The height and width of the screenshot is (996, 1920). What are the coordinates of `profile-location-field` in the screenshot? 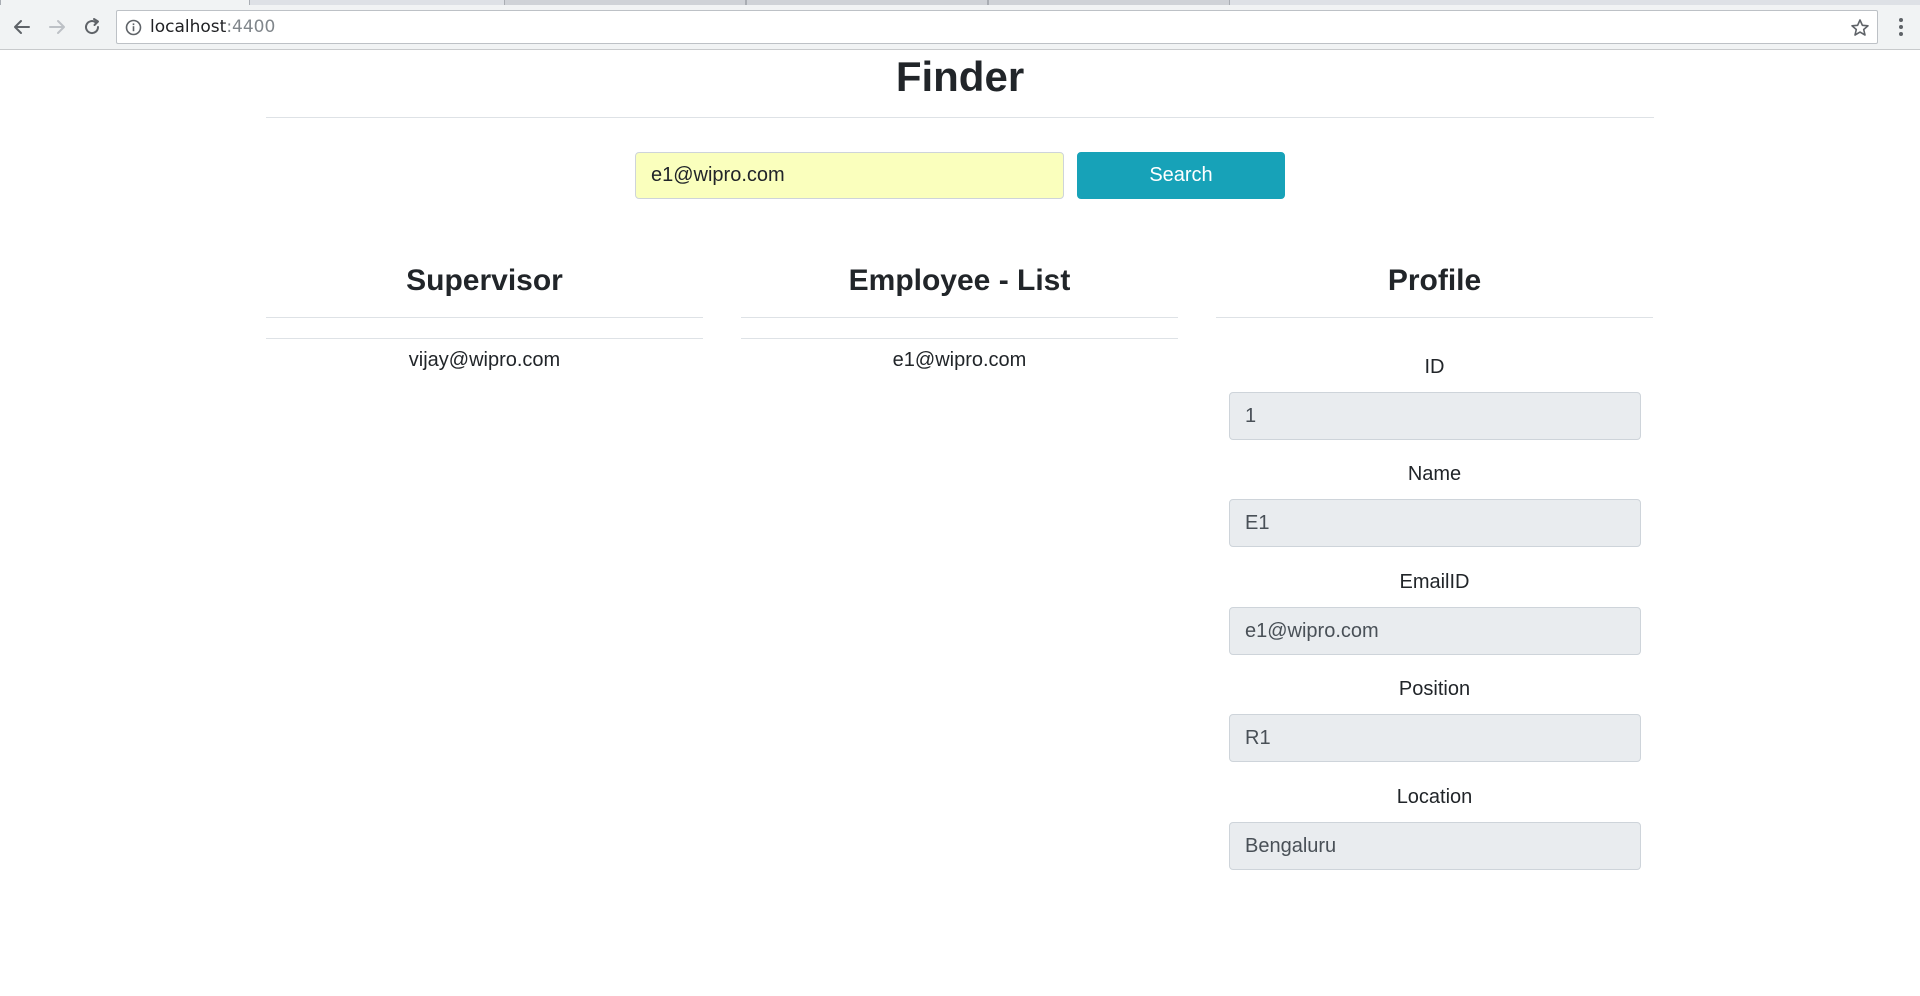 It's located at (1435, 846).